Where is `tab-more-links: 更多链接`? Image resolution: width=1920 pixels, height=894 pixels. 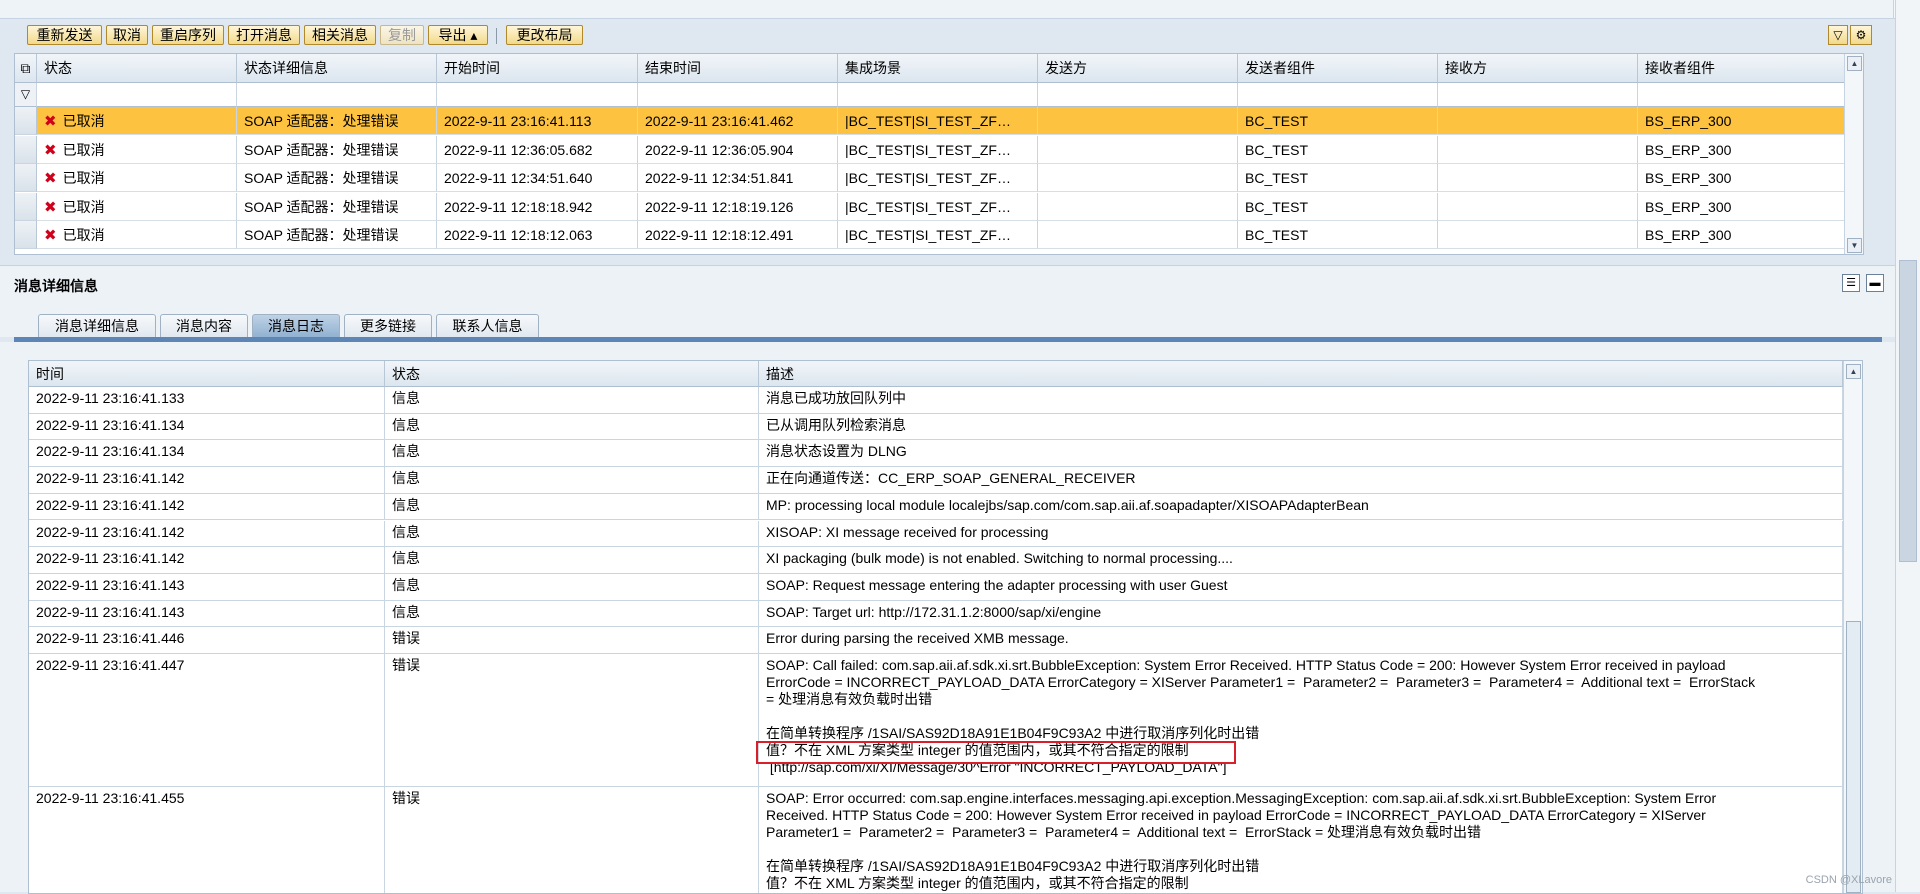
tab-more-links: 更多链接 is located at coordinates (388, 326).